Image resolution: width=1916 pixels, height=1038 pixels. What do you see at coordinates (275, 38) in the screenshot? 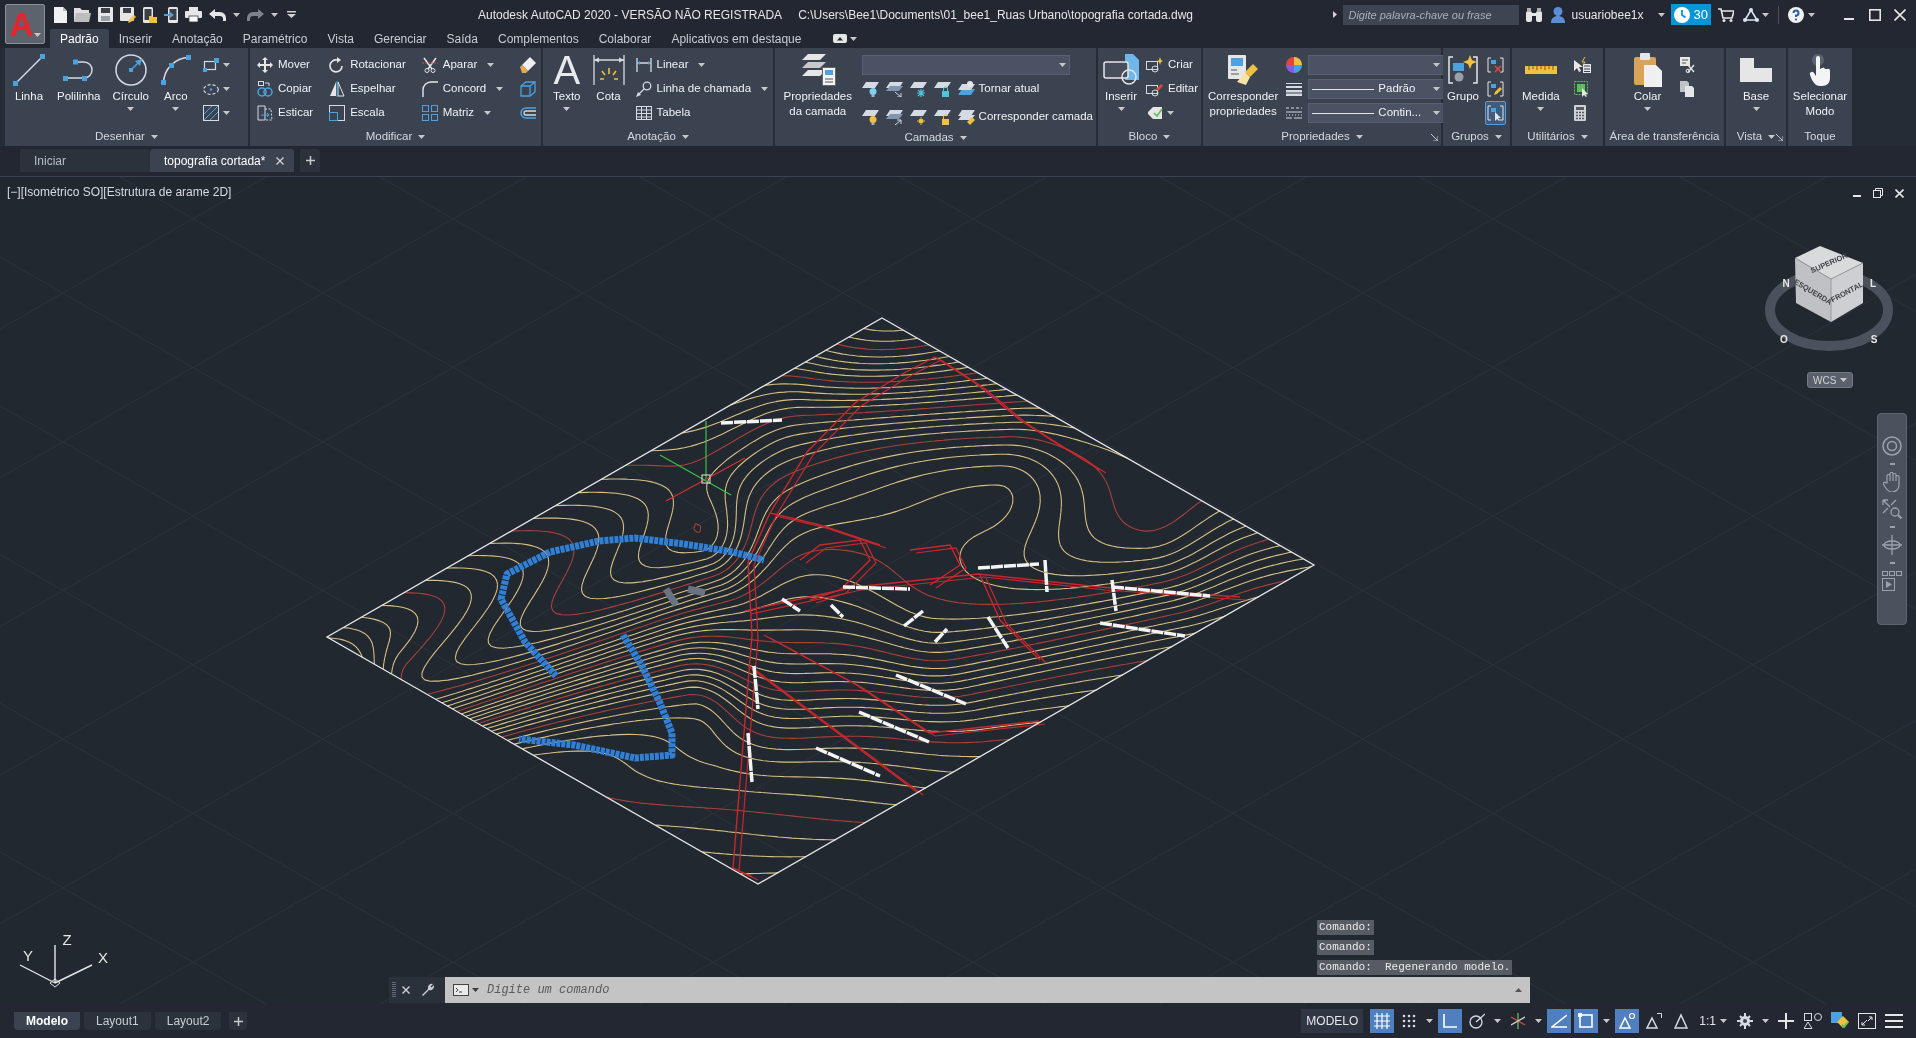
I see `ribbon-tab: Paramétrico` at bounding box center [275, 38].